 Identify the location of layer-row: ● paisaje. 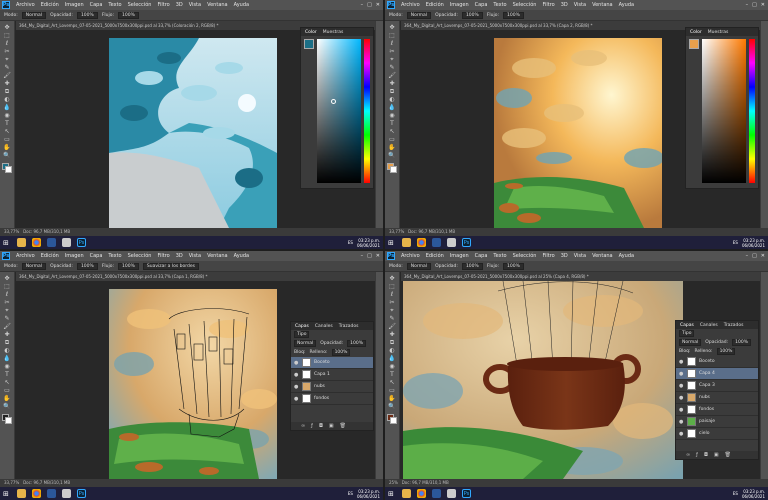
(717, 422).